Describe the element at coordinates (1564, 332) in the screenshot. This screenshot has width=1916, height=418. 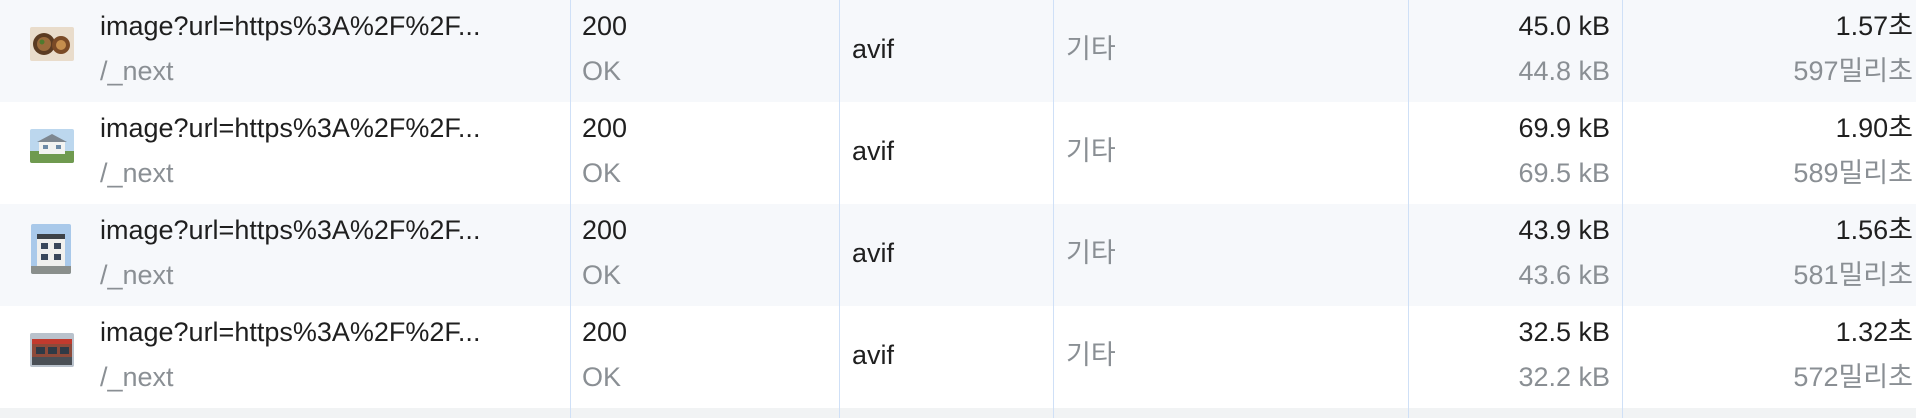
I see `transferred-size: 32.5 kB` at that location.